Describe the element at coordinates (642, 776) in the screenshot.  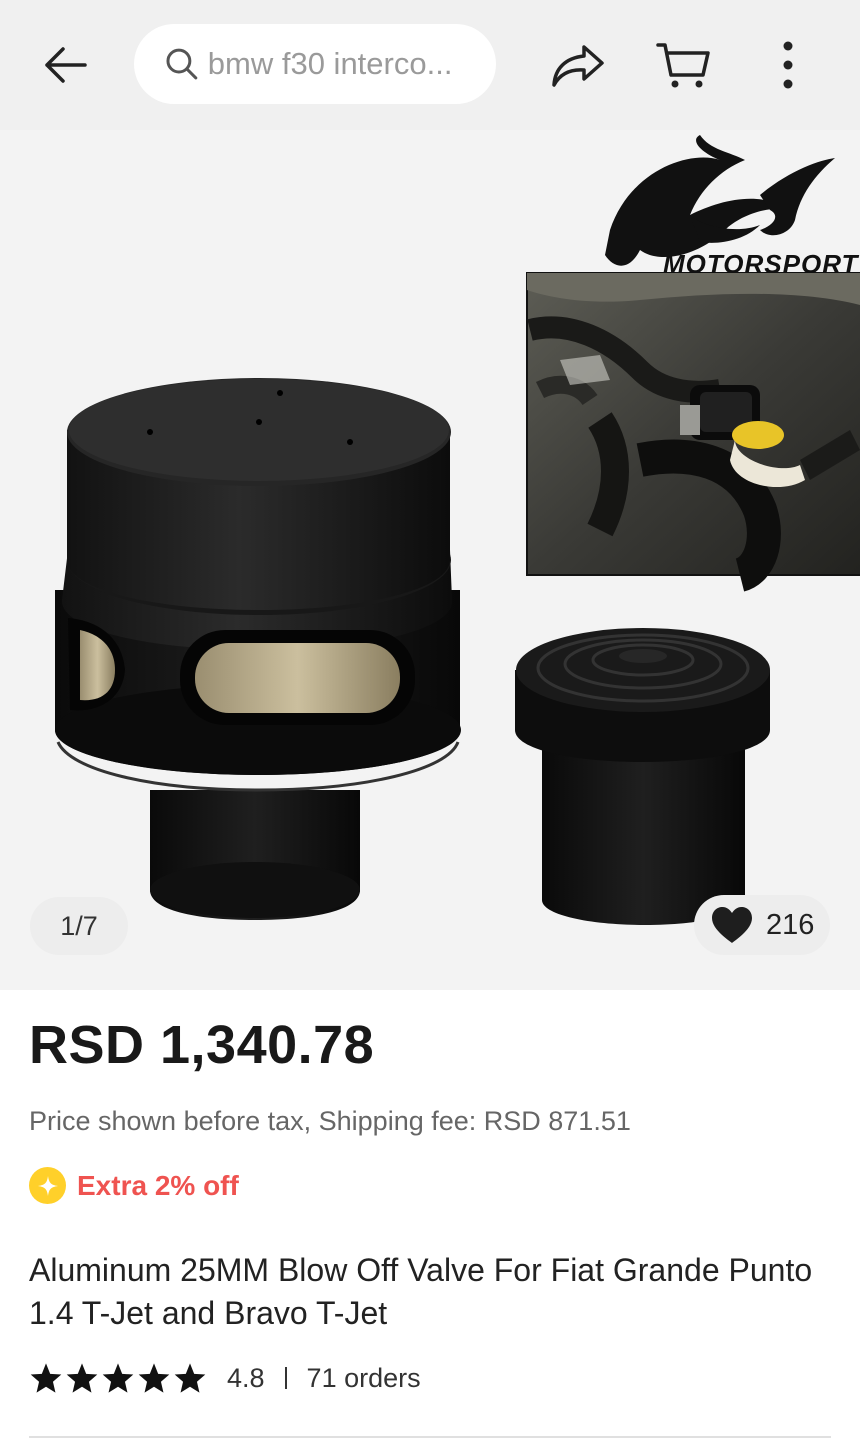
I see `rubber-cap` at that location.